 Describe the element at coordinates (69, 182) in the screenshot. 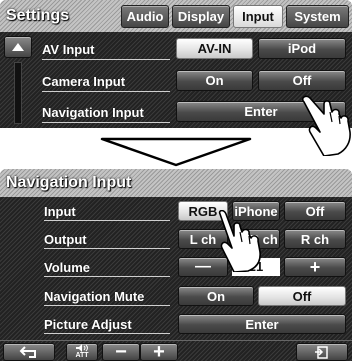

I see `navigation-title: Navigation Input` at that location.